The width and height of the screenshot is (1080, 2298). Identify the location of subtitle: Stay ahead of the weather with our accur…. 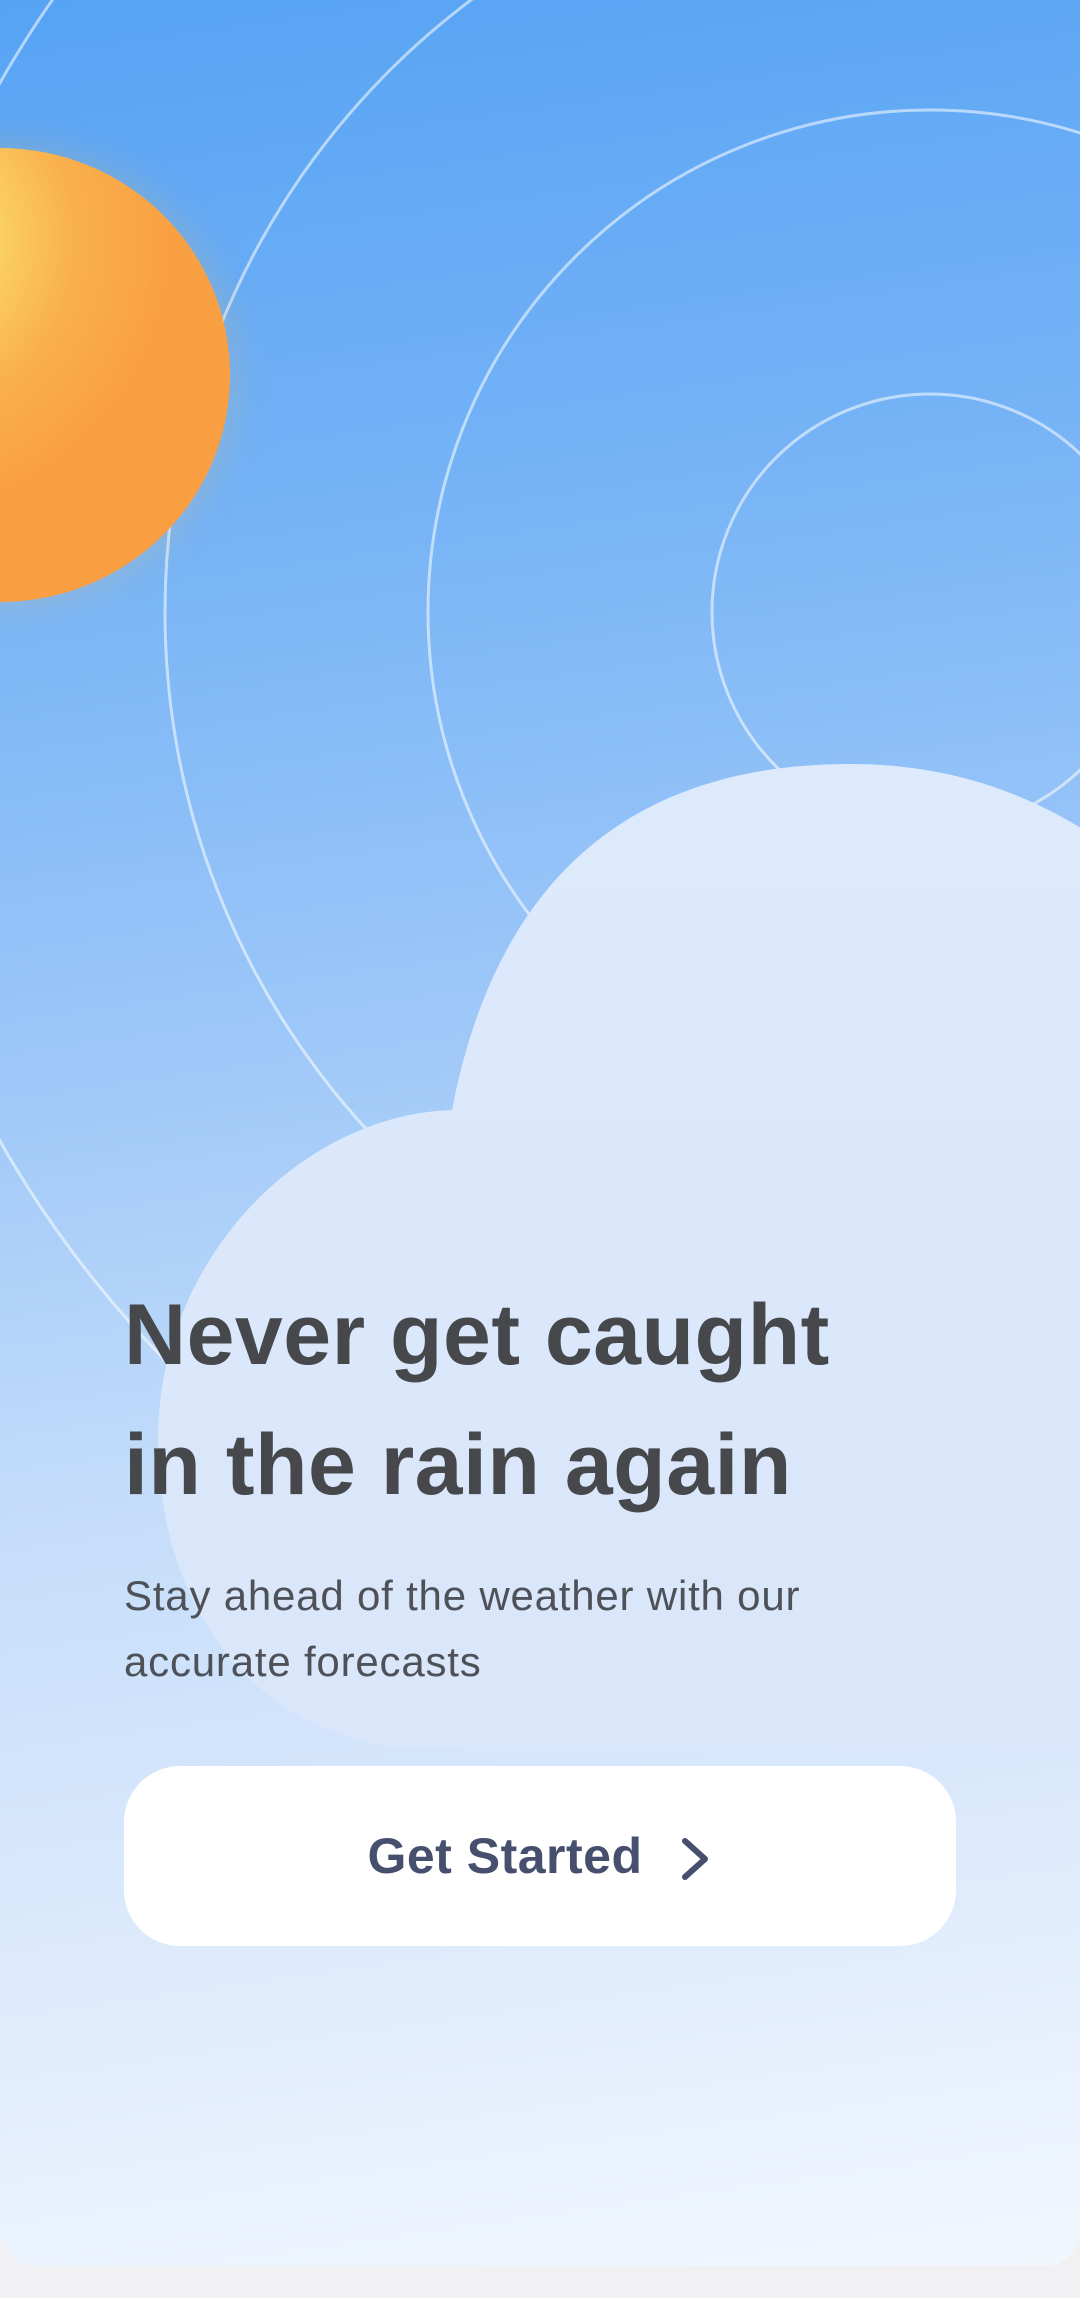
(554, 1629).